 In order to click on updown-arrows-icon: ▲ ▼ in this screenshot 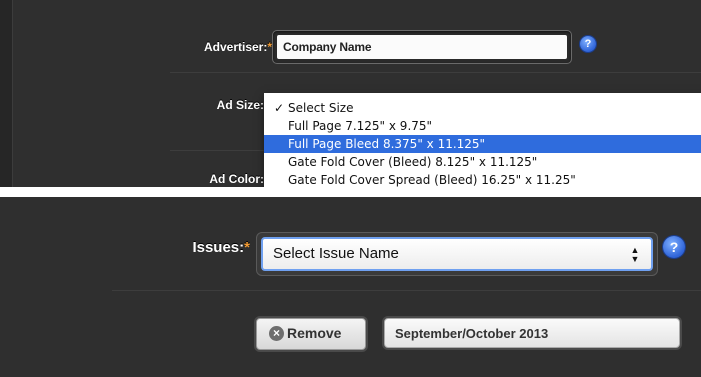, I will do `click(635, 254)`.